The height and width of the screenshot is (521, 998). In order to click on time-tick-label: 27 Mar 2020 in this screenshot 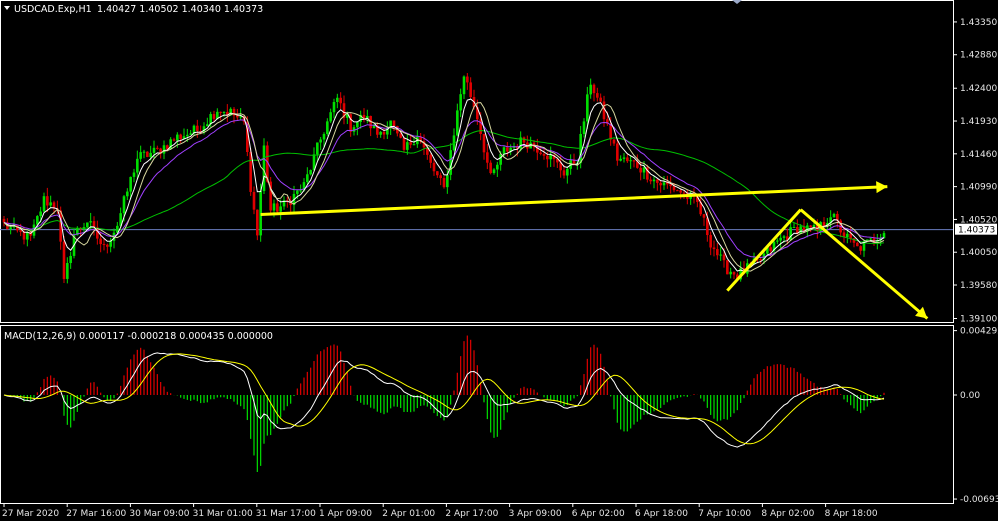, I will do `click(30, 514)`.